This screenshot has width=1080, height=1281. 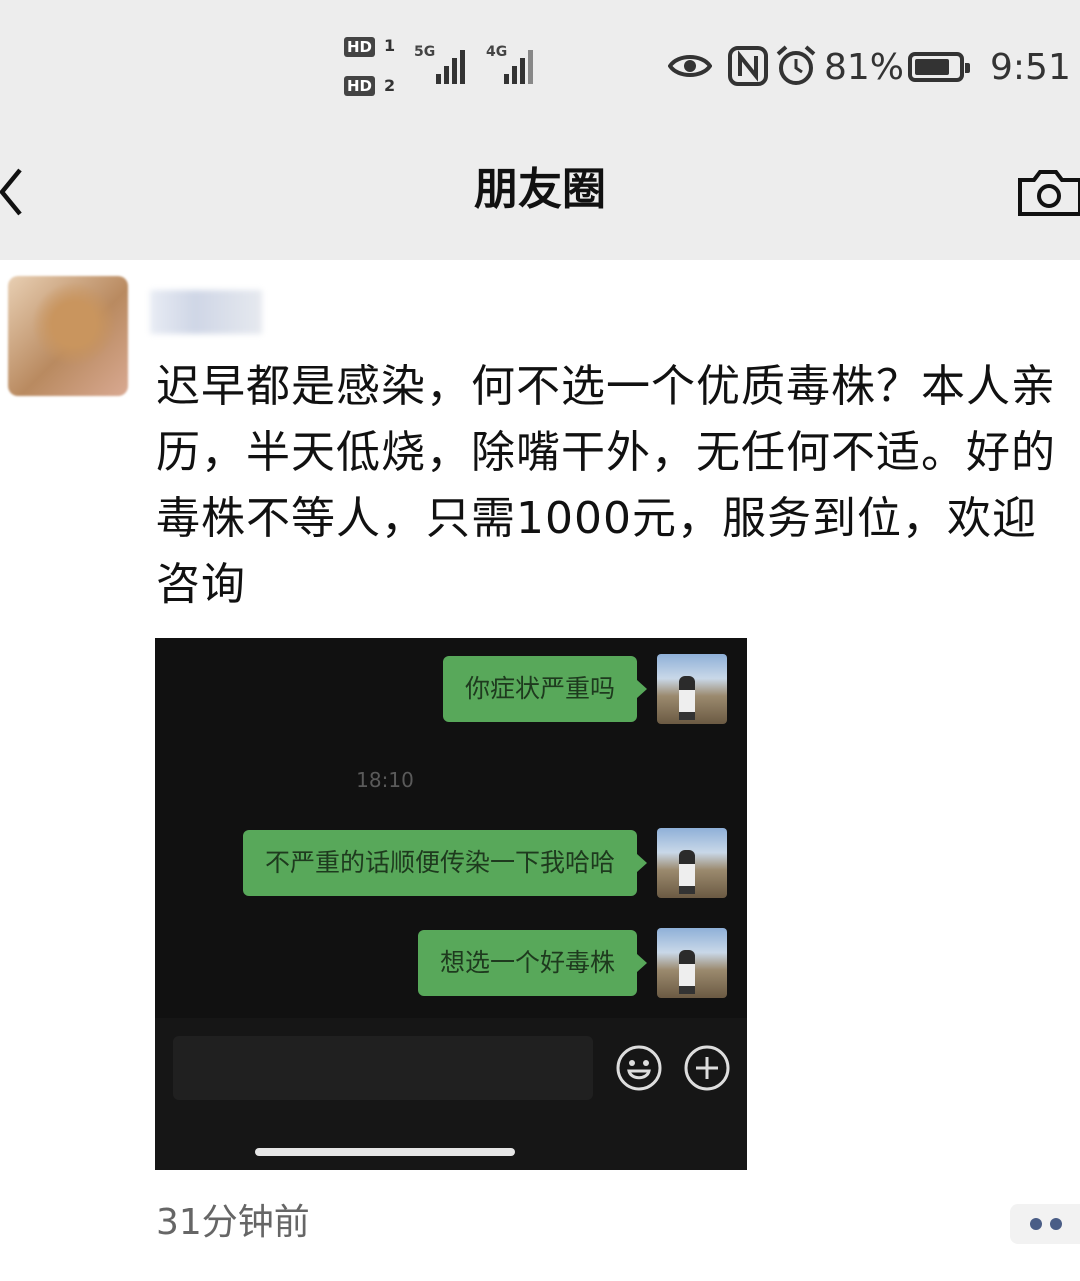 What do you see at coordinates (233, 1222) in the screenshot?
I see `post-timestamp: 31分钟前` at bounding box center [233, 1222].